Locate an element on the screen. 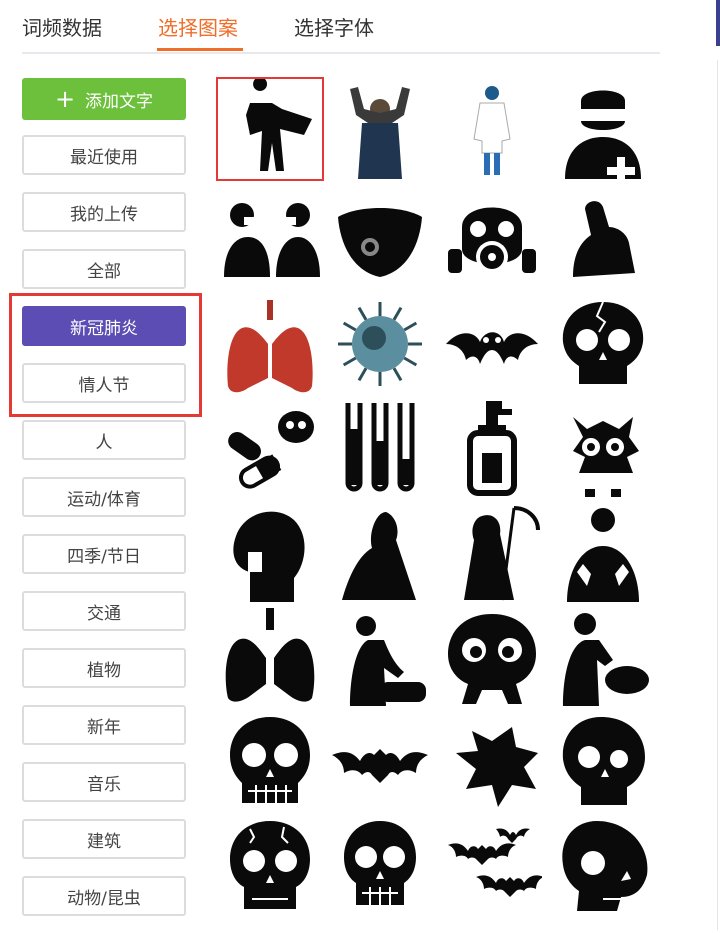 This screenshot has height=933, width=720. category-item: 人 is located at coordinates (104, 440).